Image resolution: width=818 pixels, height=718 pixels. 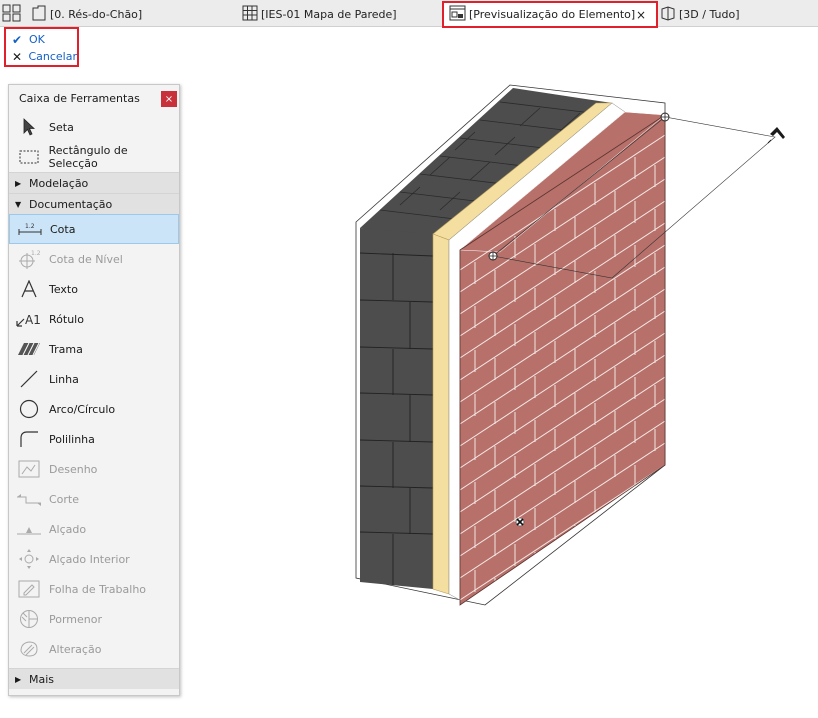 What do you see at coordinates (18, 204) in the screenshot?
I see `chevron-down-icon: ▼` at bounding box center [18, 204].